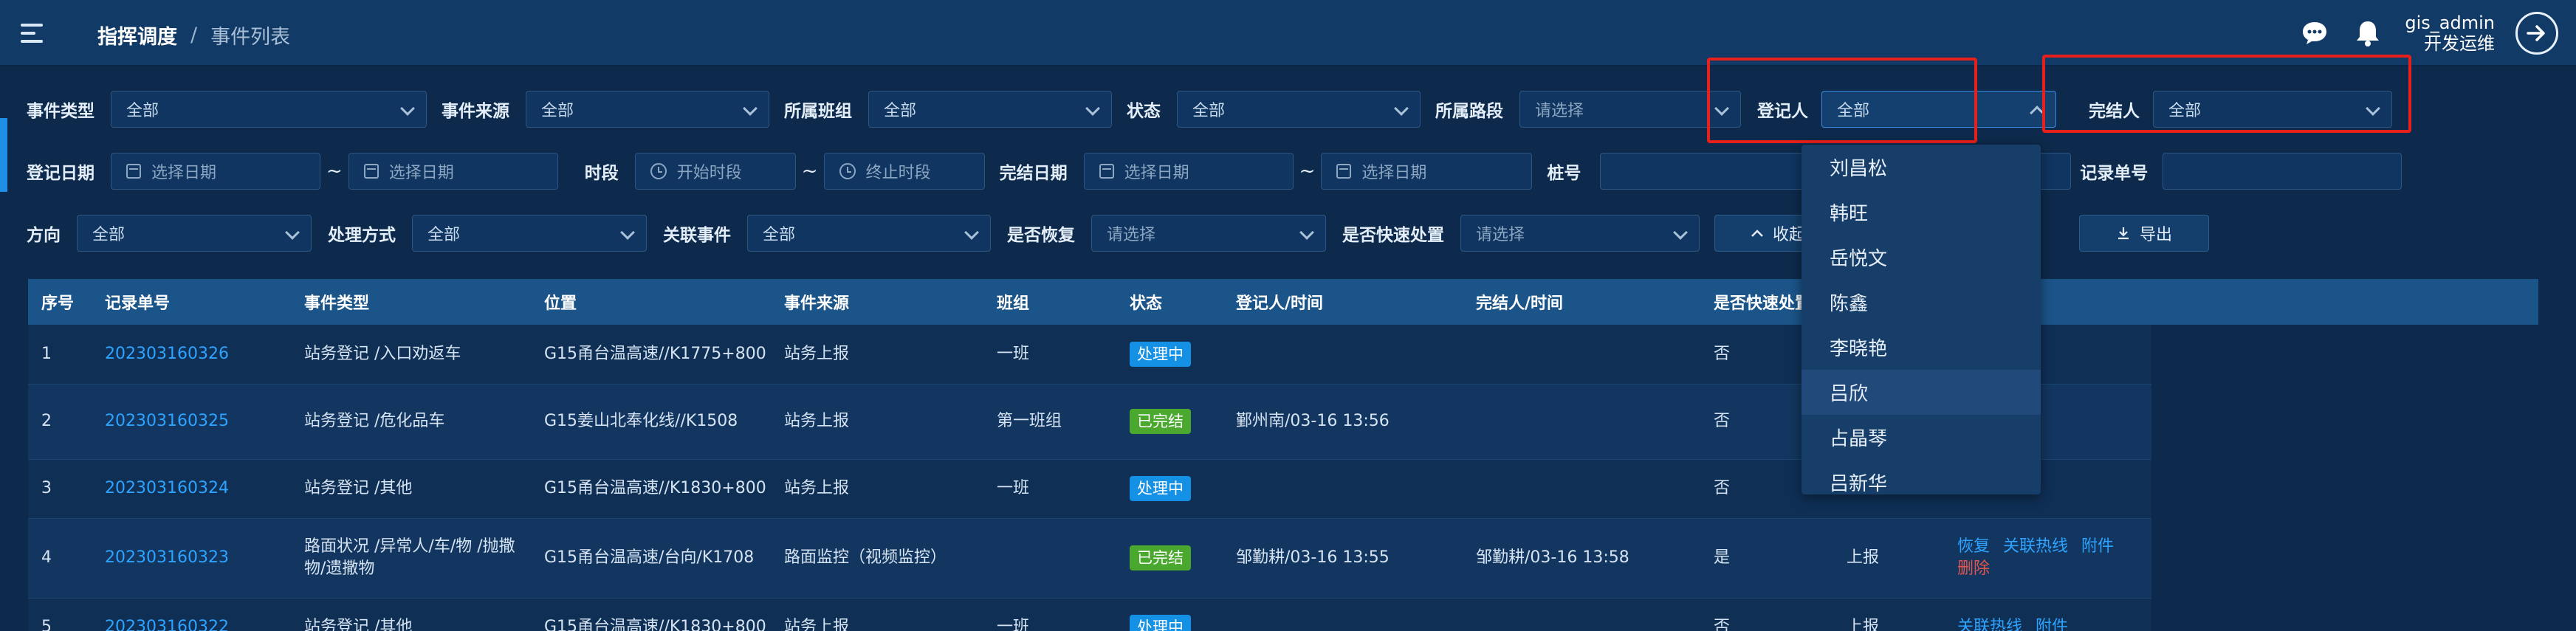 The width and height of the screenshot is (2576, 631). Describe the element at coordinates (1921, 477) in the screenshot. I see `dropdown-option: 吕新华` at that location.